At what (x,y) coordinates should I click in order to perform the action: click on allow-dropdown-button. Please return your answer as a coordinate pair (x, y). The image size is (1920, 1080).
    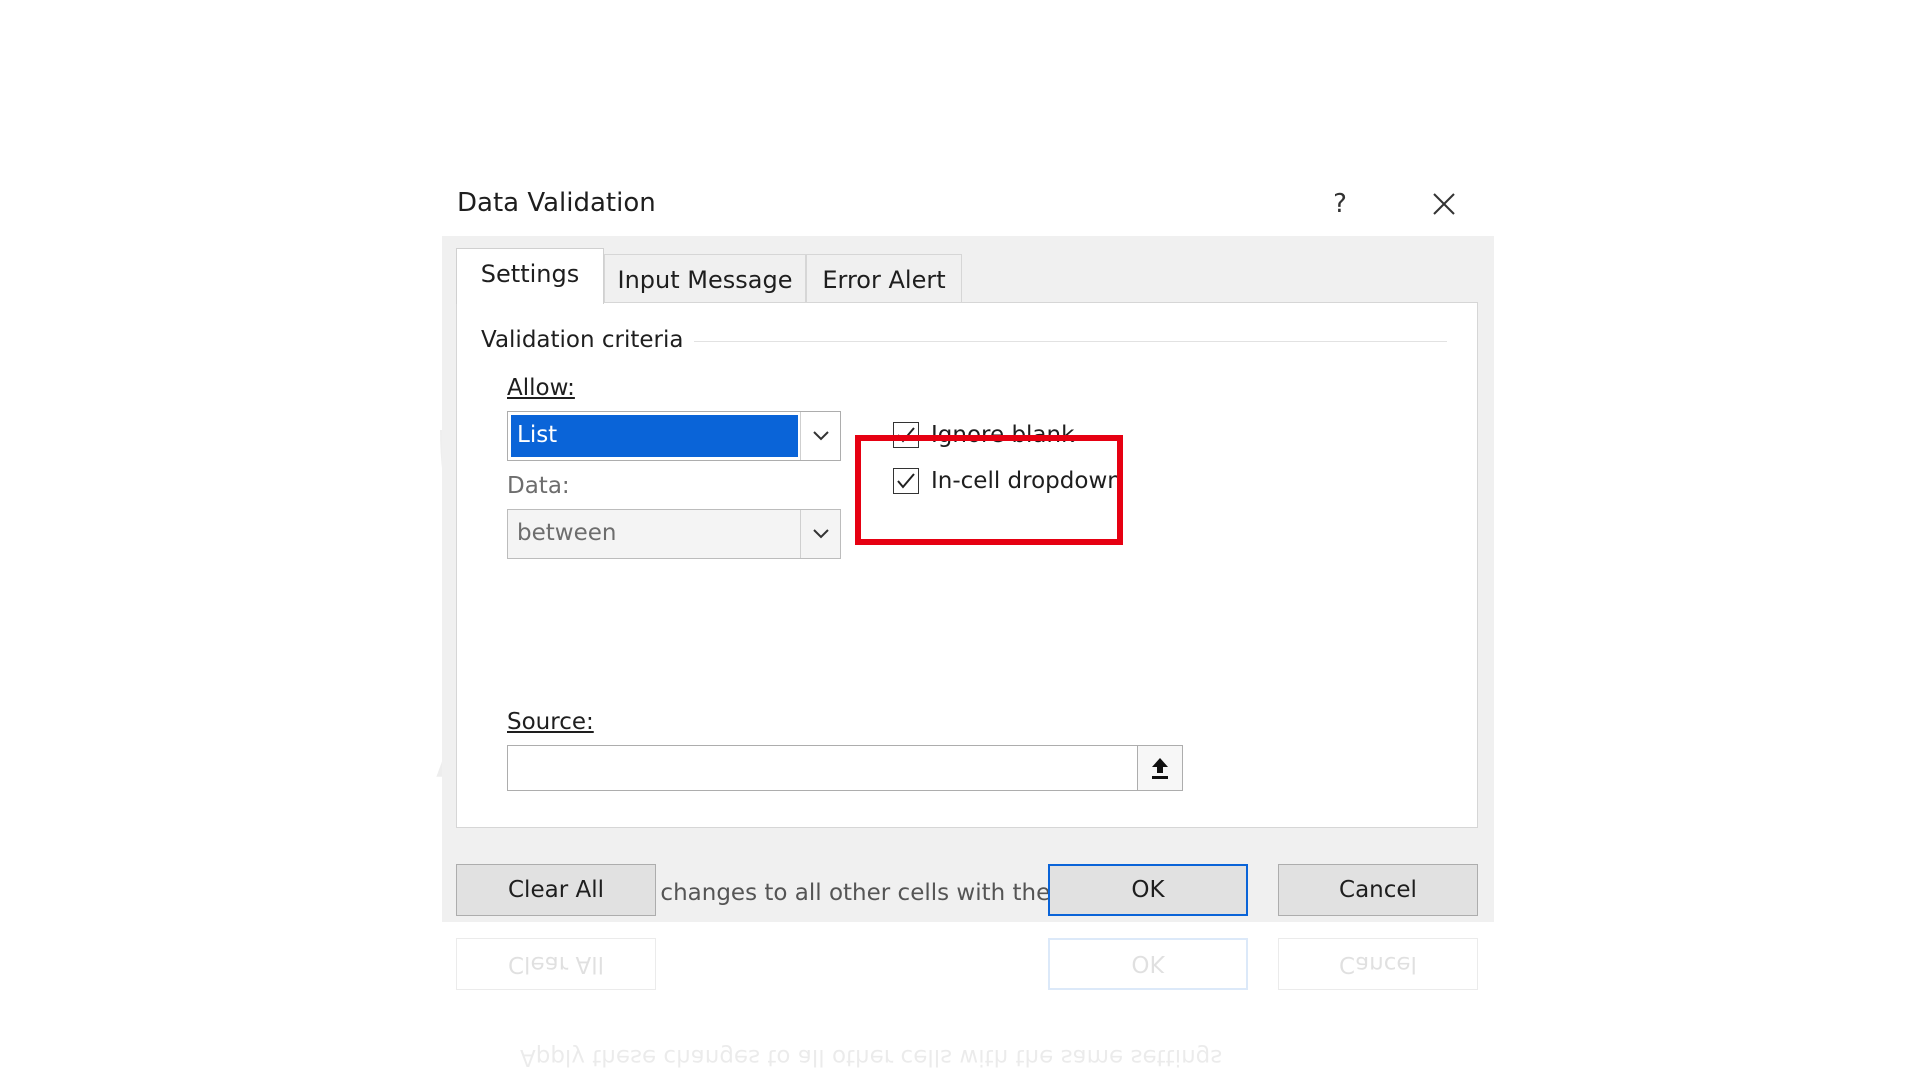
    Looking at the image, I should click on (820, 436).